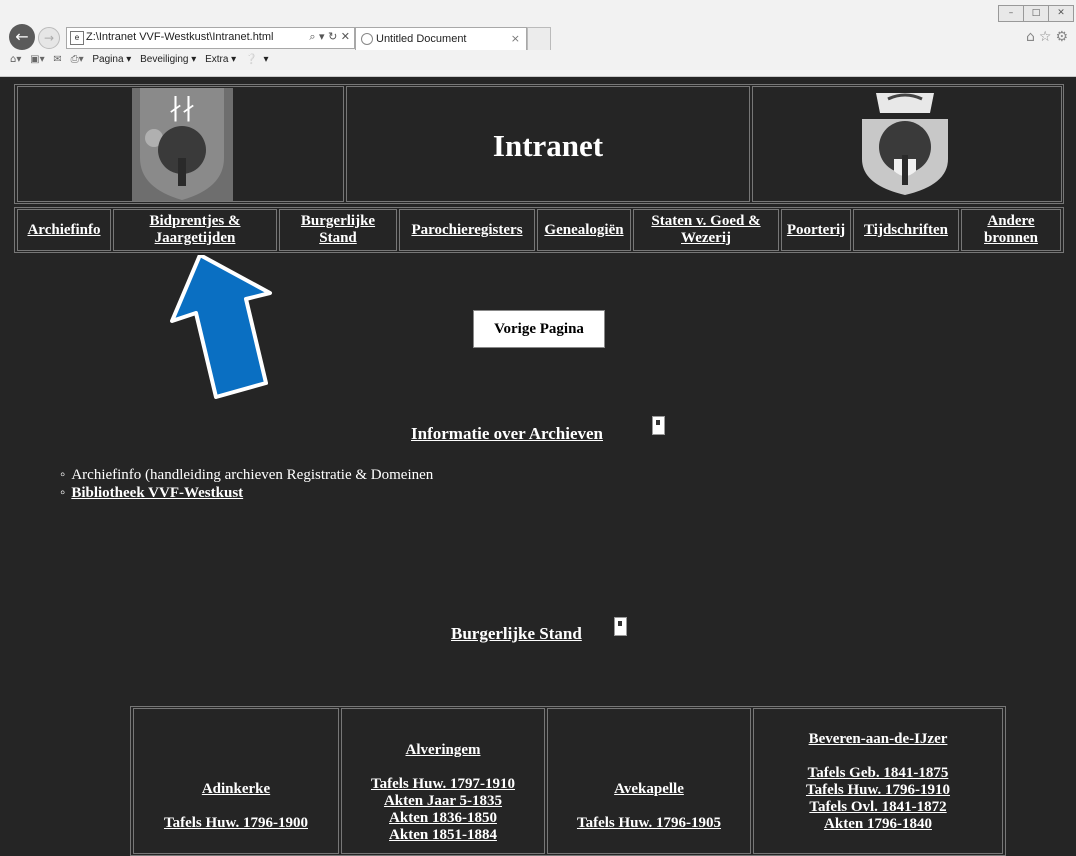  I want to click on vvf-logo: ∤∤, so click(182, 144).